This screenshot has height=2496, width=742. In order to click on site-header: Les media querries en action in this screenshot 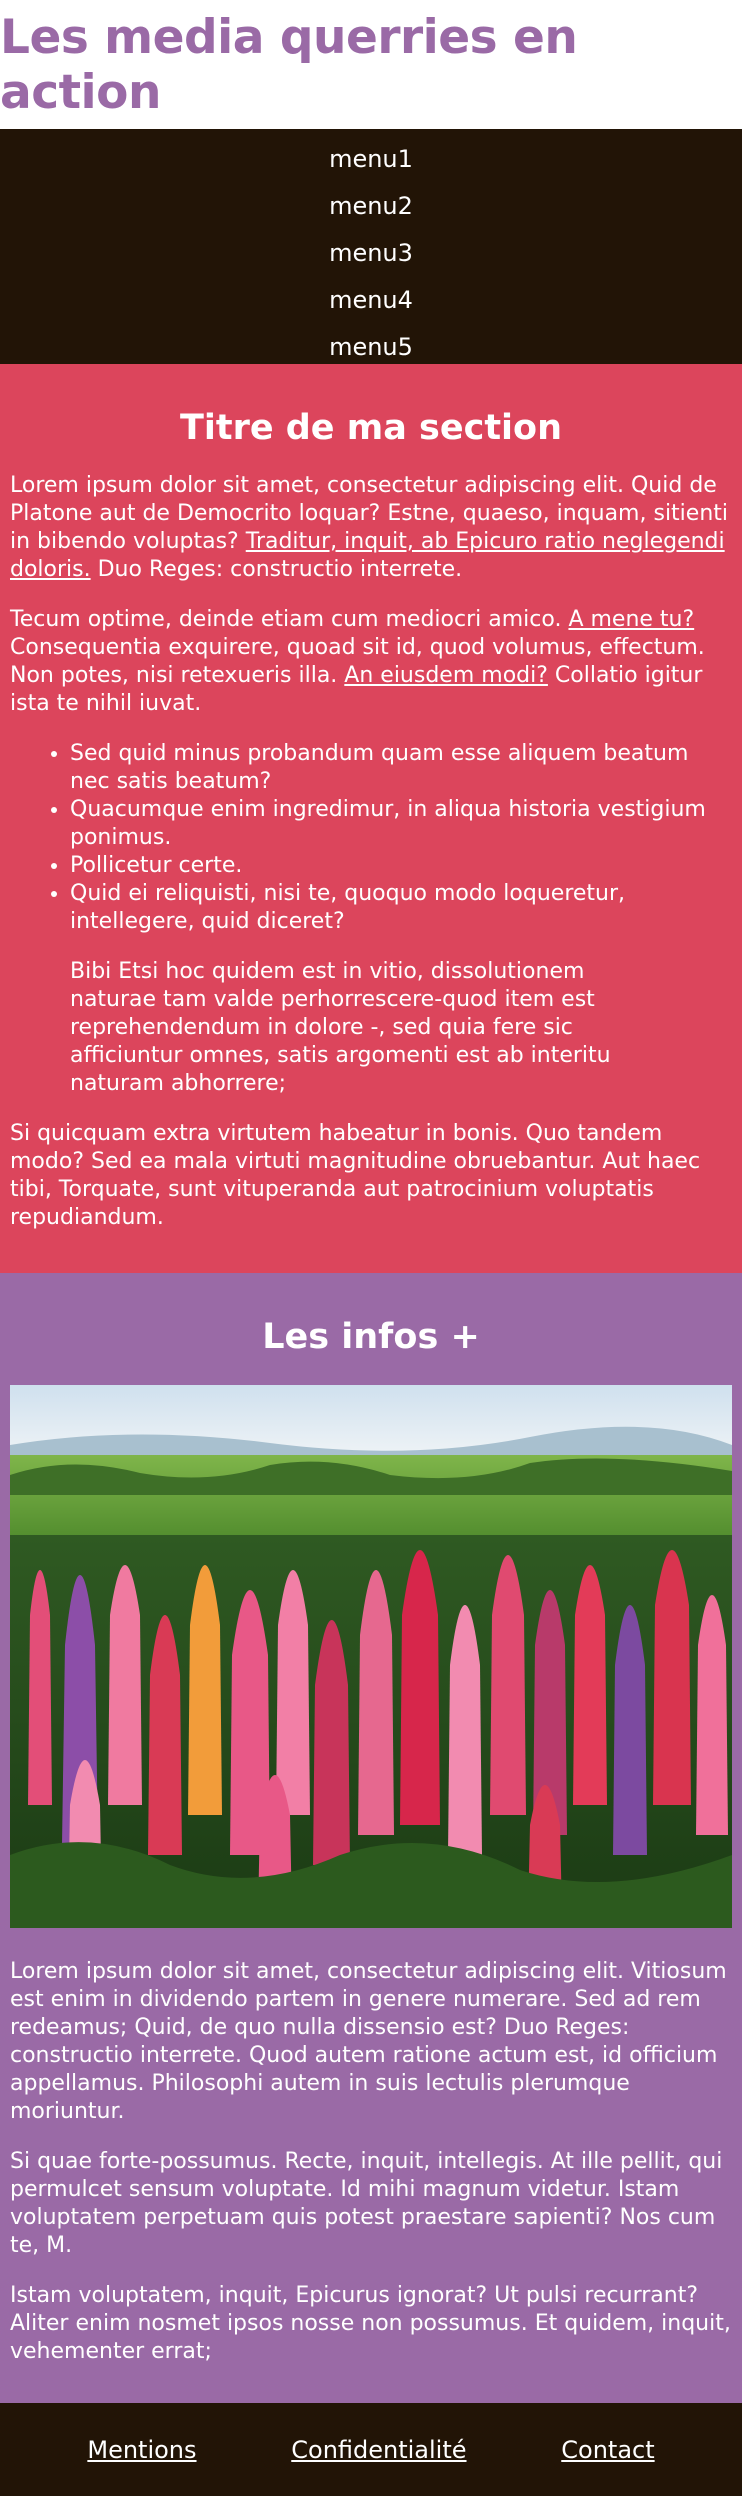, I will do `click(371, 64)`.